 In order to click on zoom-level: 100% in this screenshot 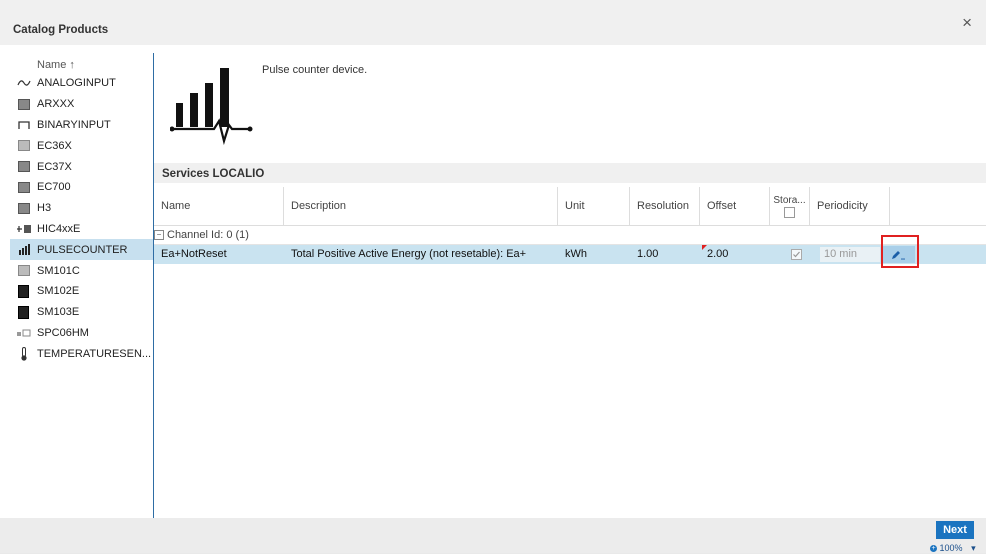, I will do `click(951, 548)`.